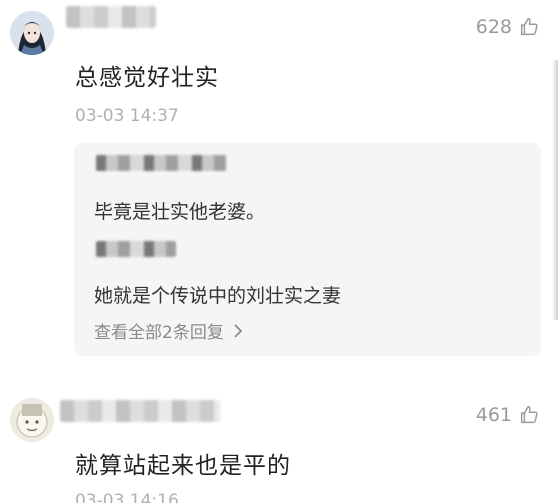 Image resolution: width=558 pixels, height=503 pixels. What do you see at coordinates (183, 466) in the screenshot?
I see `comment-text: 就算站起来也是平的` at bounding box center [183, 466].